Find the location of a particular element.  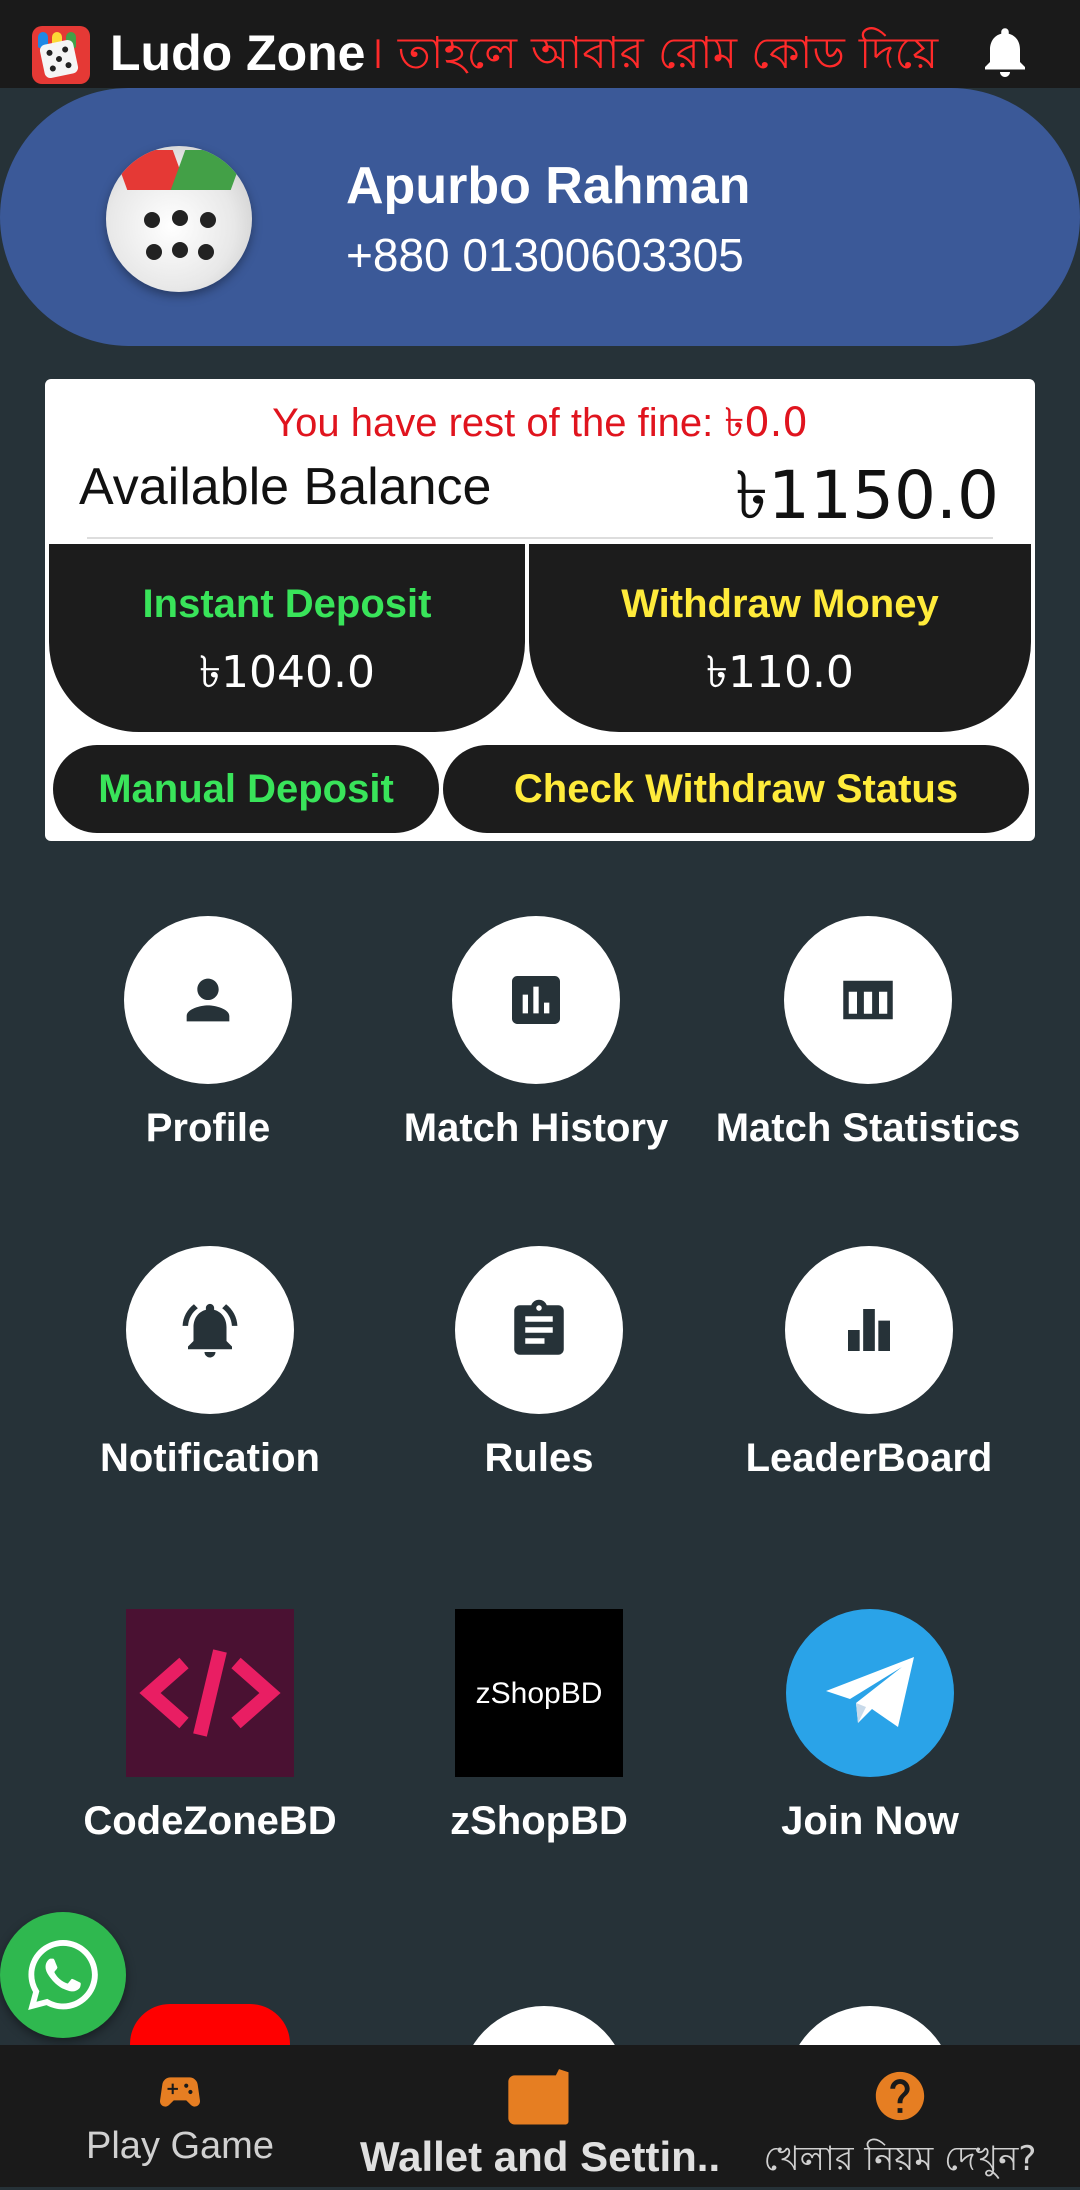

gamepad-icon is located at coordinates (180, 2092).